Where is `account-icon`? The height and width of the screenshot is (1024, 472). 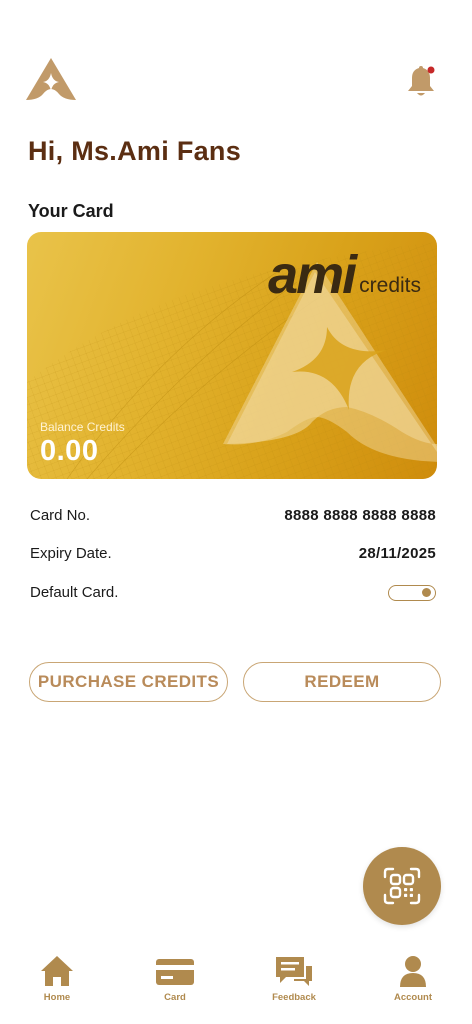 account-icon is located at coordinates (413, 971).